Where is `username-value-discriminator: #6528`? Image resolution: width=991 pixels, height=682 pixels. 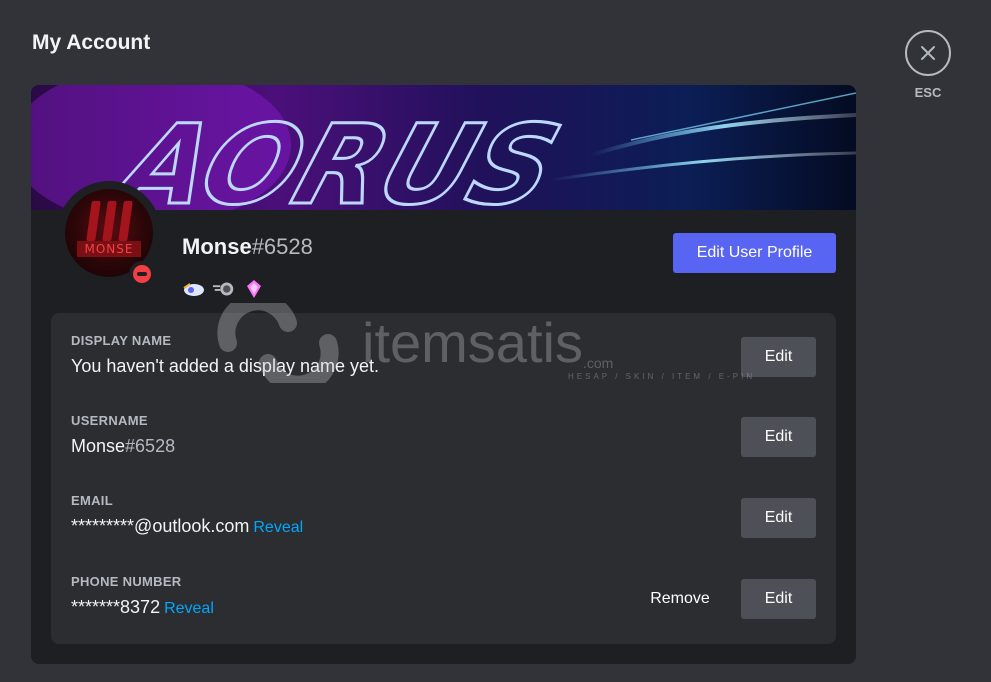
username-value-discriminator: #6528 is located at coordinates (150, 446).